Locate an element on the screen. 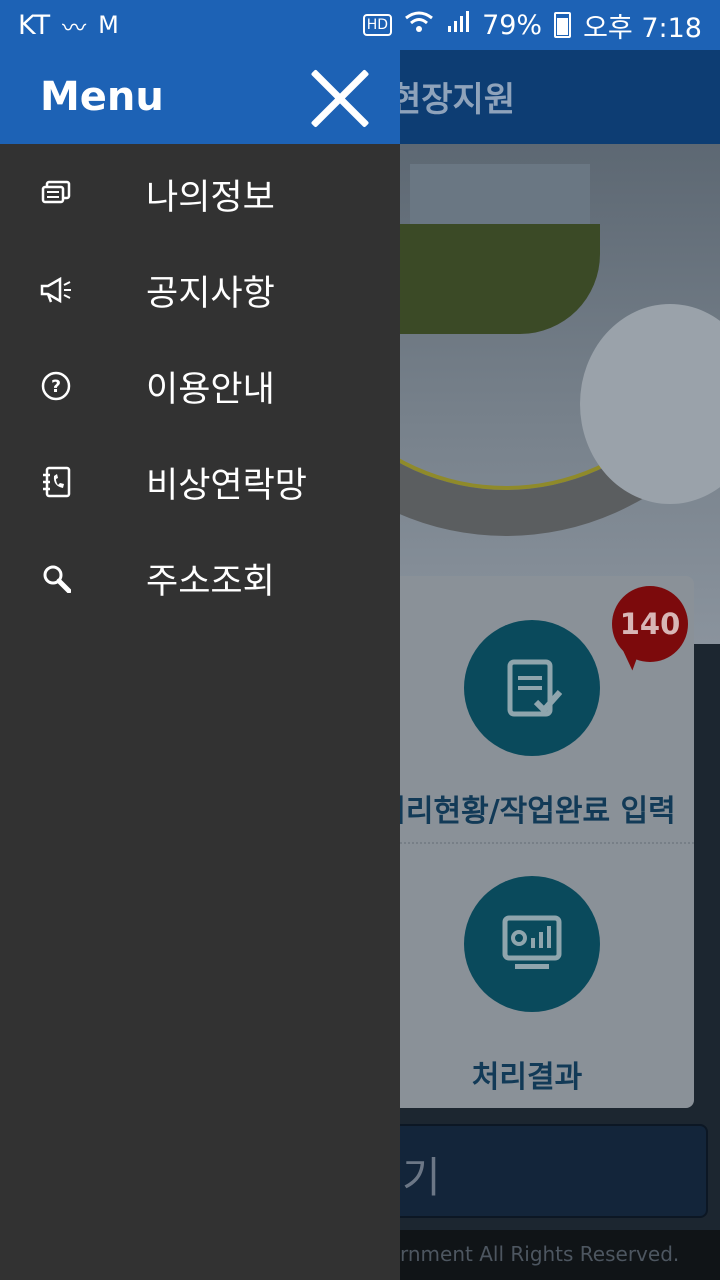 Image resolution: width=720 pixels, height=1280 pixels. menu-item-emergency-contacts: 비상연락망 is located at coordinates (200, 482).